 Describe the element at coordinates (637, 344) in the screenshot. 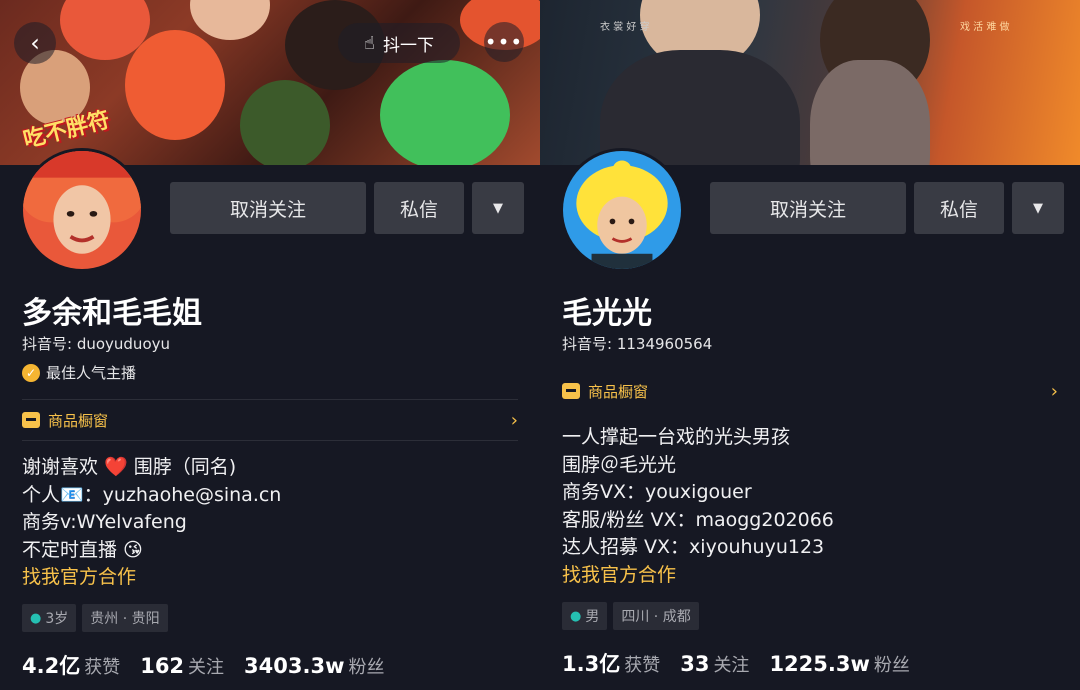

I see `douyin-id: 抖音号: 1134960564` at that location.